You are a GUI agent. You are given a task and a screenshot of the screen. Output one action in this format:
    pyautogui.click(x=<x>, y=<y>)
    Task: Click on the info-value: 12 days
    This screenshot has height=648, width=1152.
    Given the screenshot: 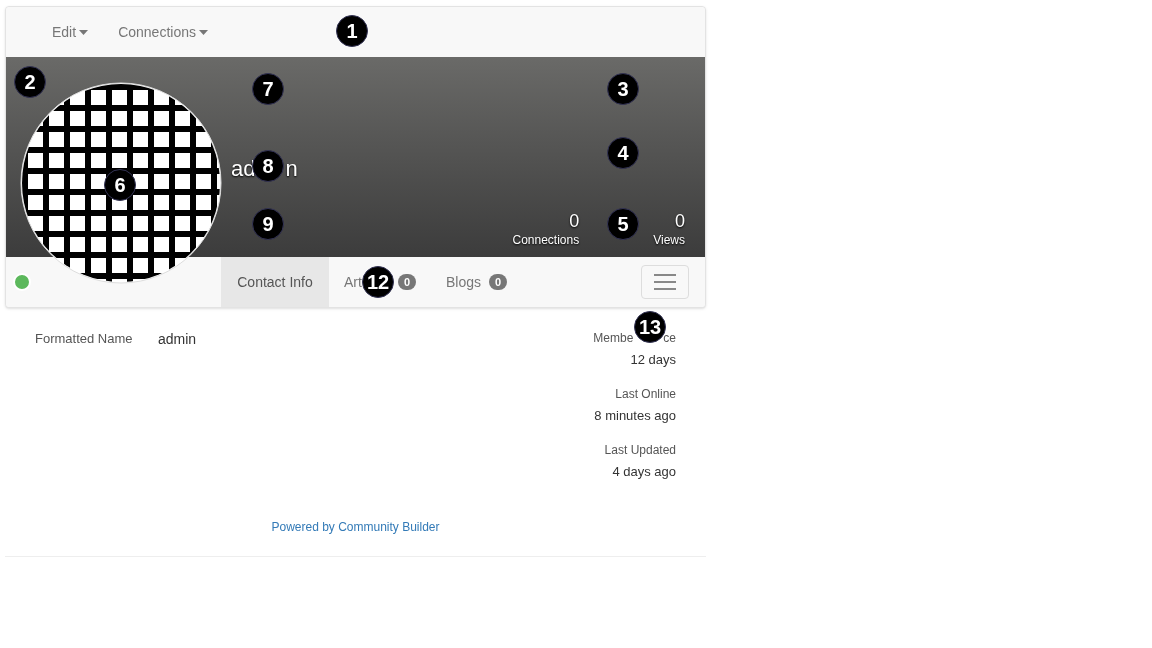 What is the action you would take?
    pyautogui.click(x=653, y=360)
    